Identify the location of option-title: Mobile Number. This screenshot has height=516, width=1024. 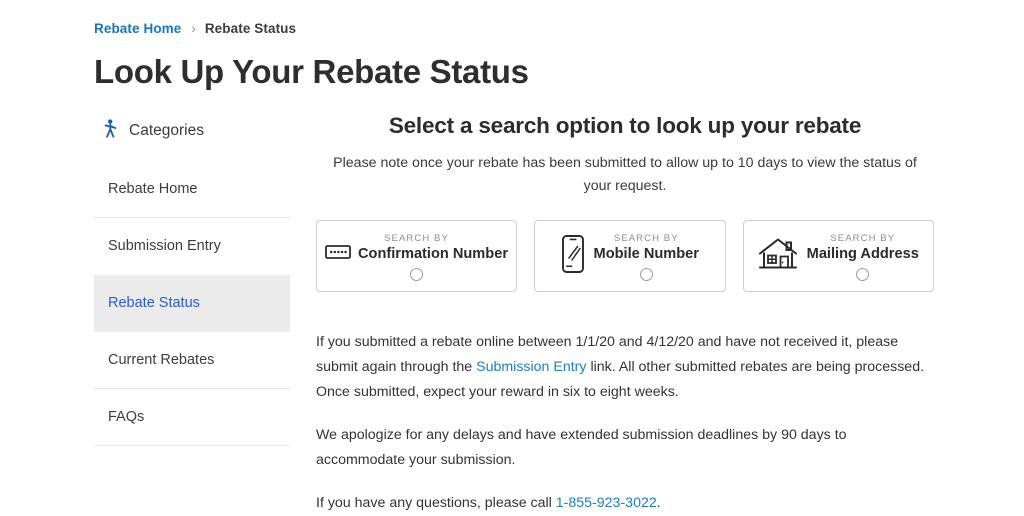
(646, 253).